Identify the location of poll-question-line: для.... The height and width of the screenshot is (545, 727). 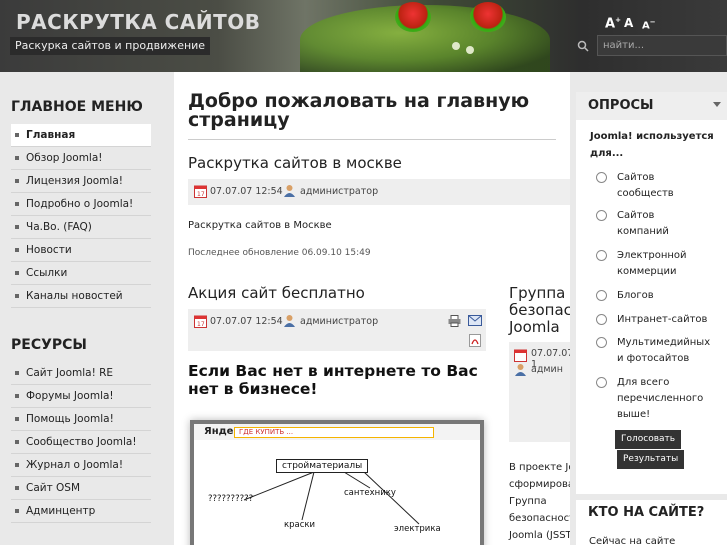
(607, 153).